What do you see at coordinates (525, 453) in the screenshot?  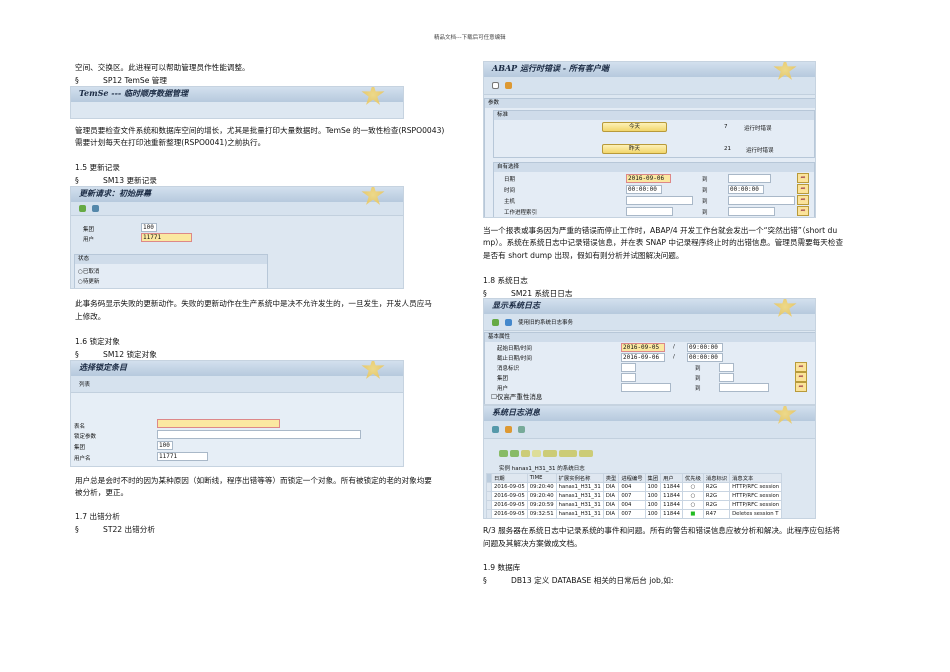 I see `find-icon` at bounding box center [525, 453].